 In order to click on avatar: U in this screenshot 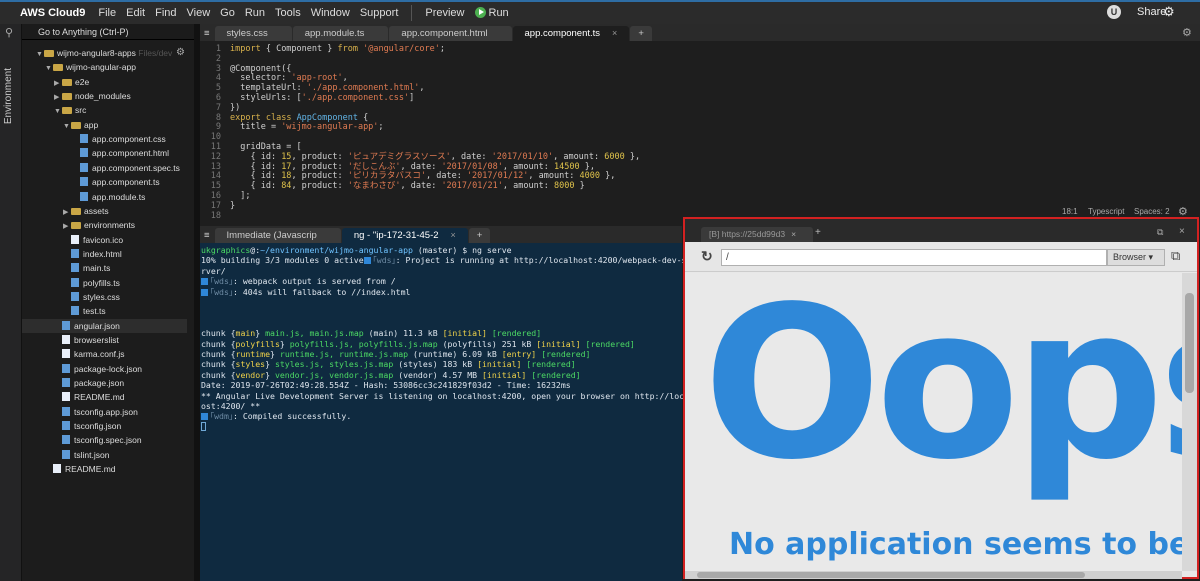, I will do `click(1114, 12)`.